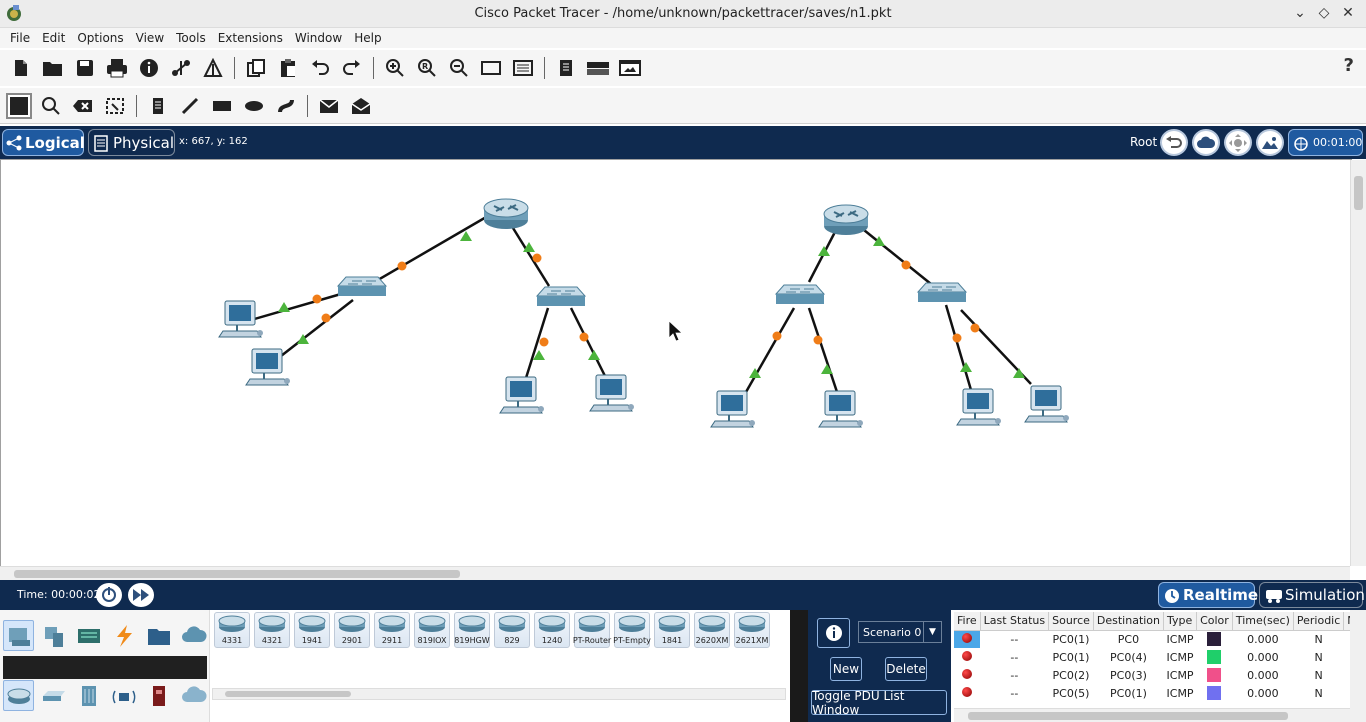 The width and height of the screenshot is (1366, 722). What do you see at coordinates (123, 635) in the screenshot?
I see `connections-icon` at bounding box center [123, 635].